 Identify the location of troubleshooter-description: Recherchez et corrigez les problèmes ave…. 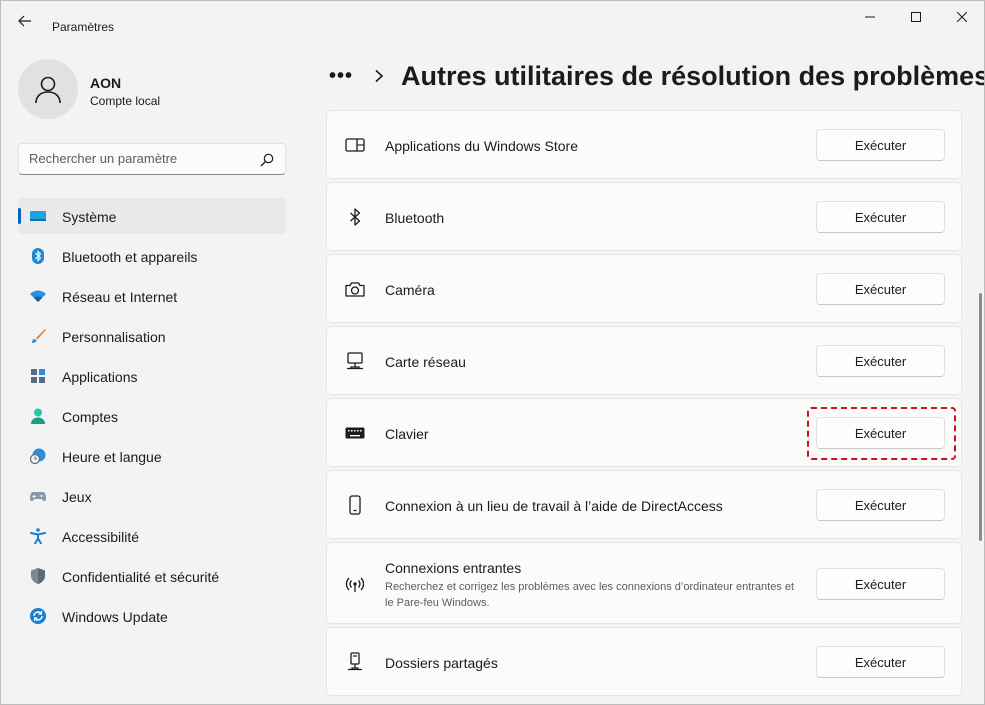
(590, 595).